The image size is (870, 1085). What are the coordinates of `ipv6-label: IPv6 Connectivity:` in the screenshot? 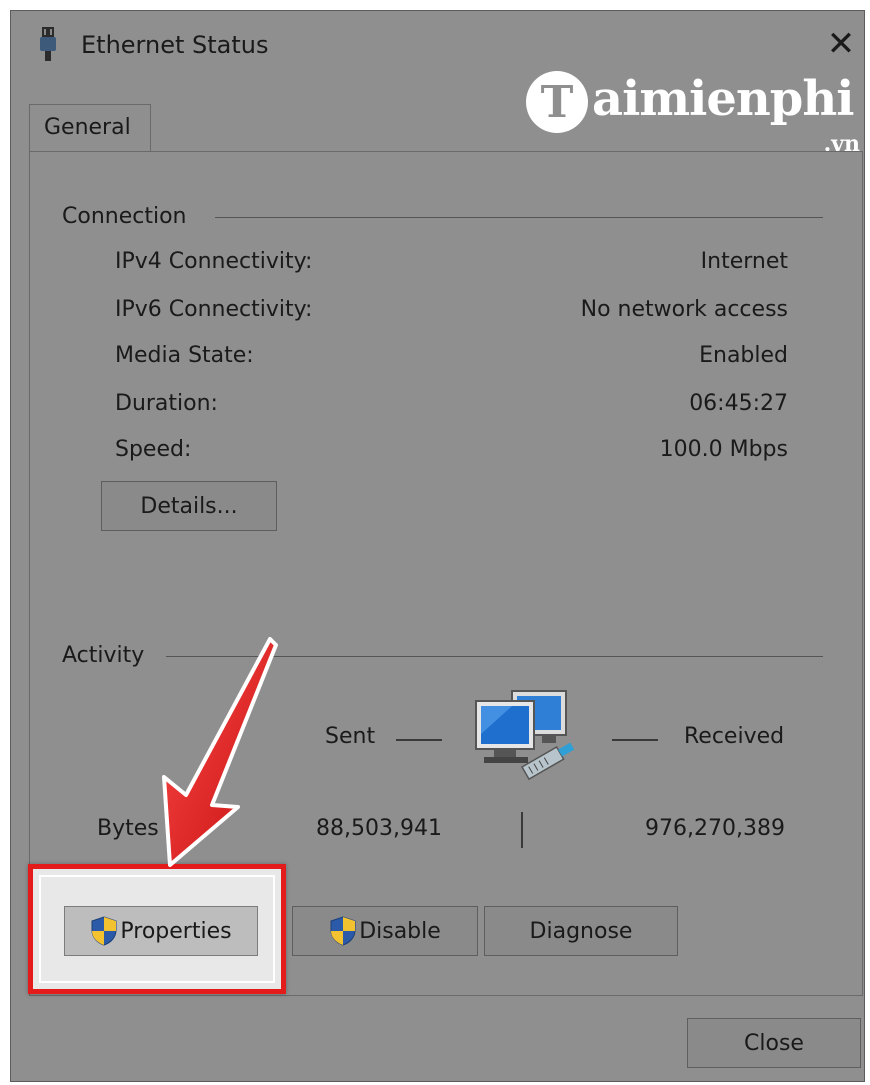 It's located at (214, 309).